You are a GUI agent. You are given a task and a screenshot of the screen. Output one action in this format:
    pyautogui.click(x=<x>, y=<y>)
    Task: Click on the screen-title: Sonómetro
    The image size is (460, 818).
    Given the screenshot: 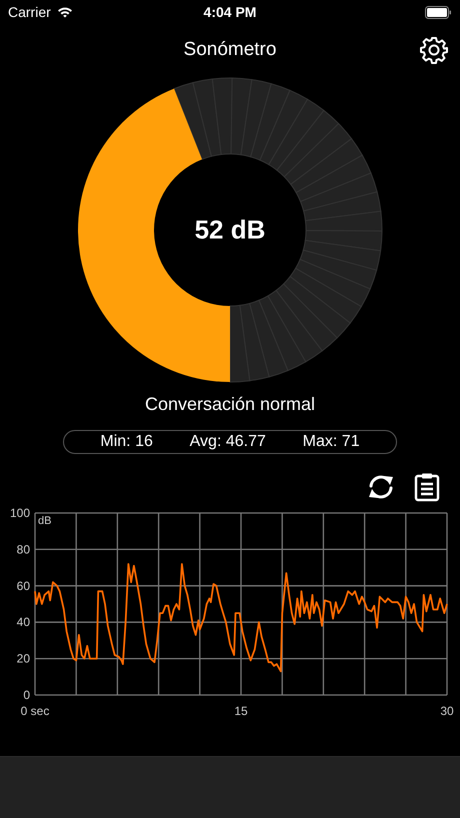 What is the action you would take?
    pyautogui.click(x=230, y=50)
    